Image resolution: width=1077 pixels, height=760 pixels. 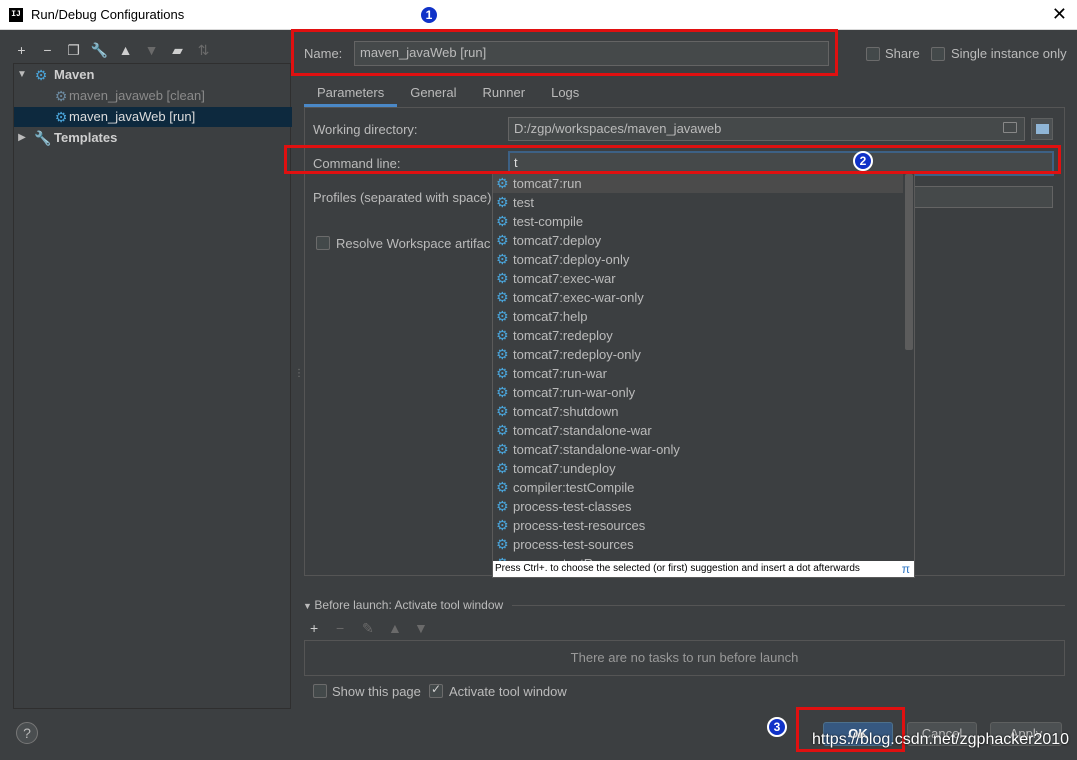 I want to click on autocomplete-item: ⚙ tomcat7:run-war-only, so click(x=698, y=392).